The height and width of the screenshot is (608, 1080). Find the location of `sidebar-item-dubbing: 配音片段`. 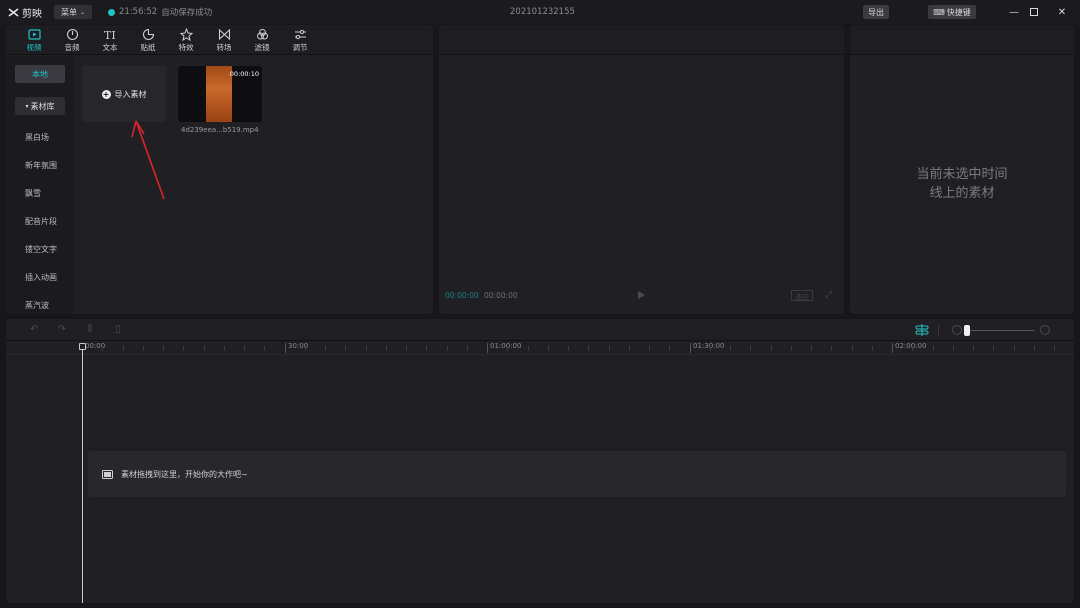

sidebar-item-dubbing: 配音片段 is located at coordinates (41, 221).